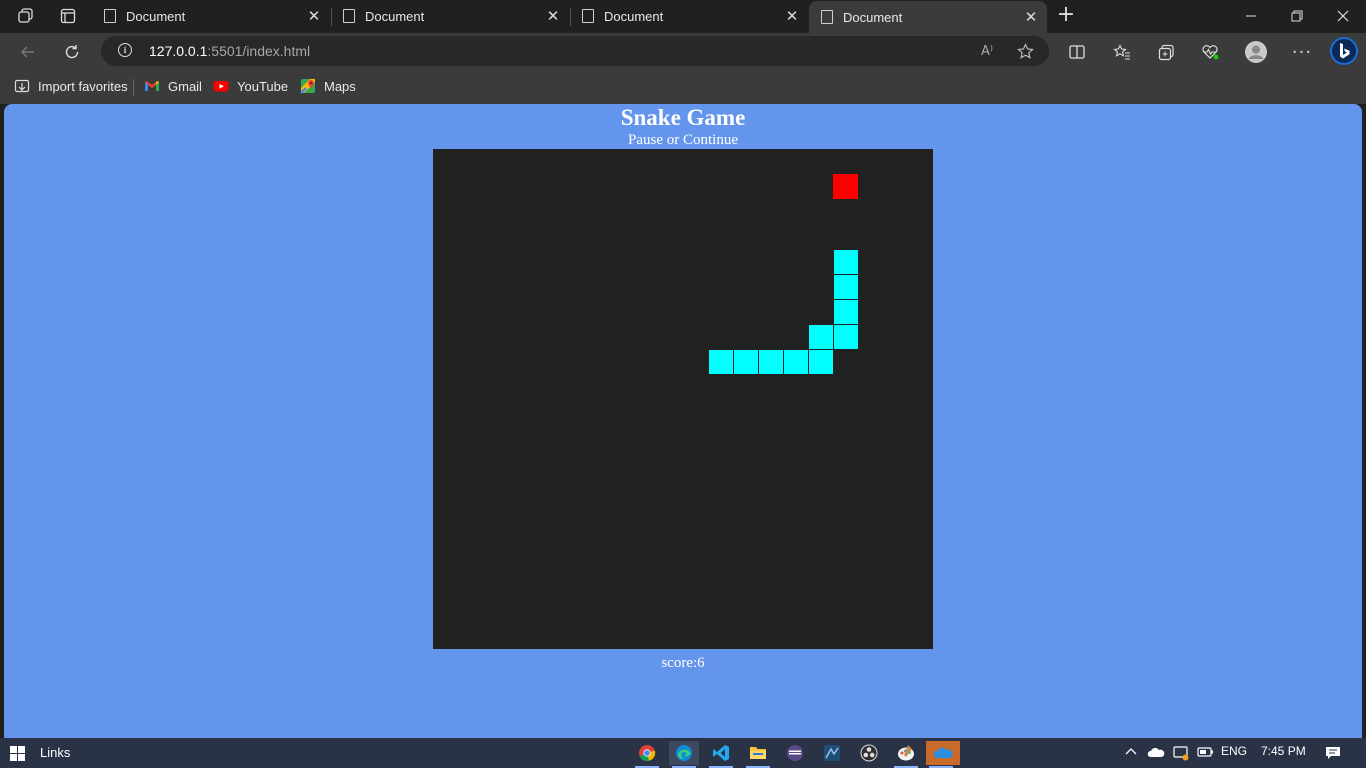 Image resolution: width=1366 pixels, height=768 pixels. Describe the element at coordinates (869, 753) in the screenshot. I see `obs-icon` at that location.